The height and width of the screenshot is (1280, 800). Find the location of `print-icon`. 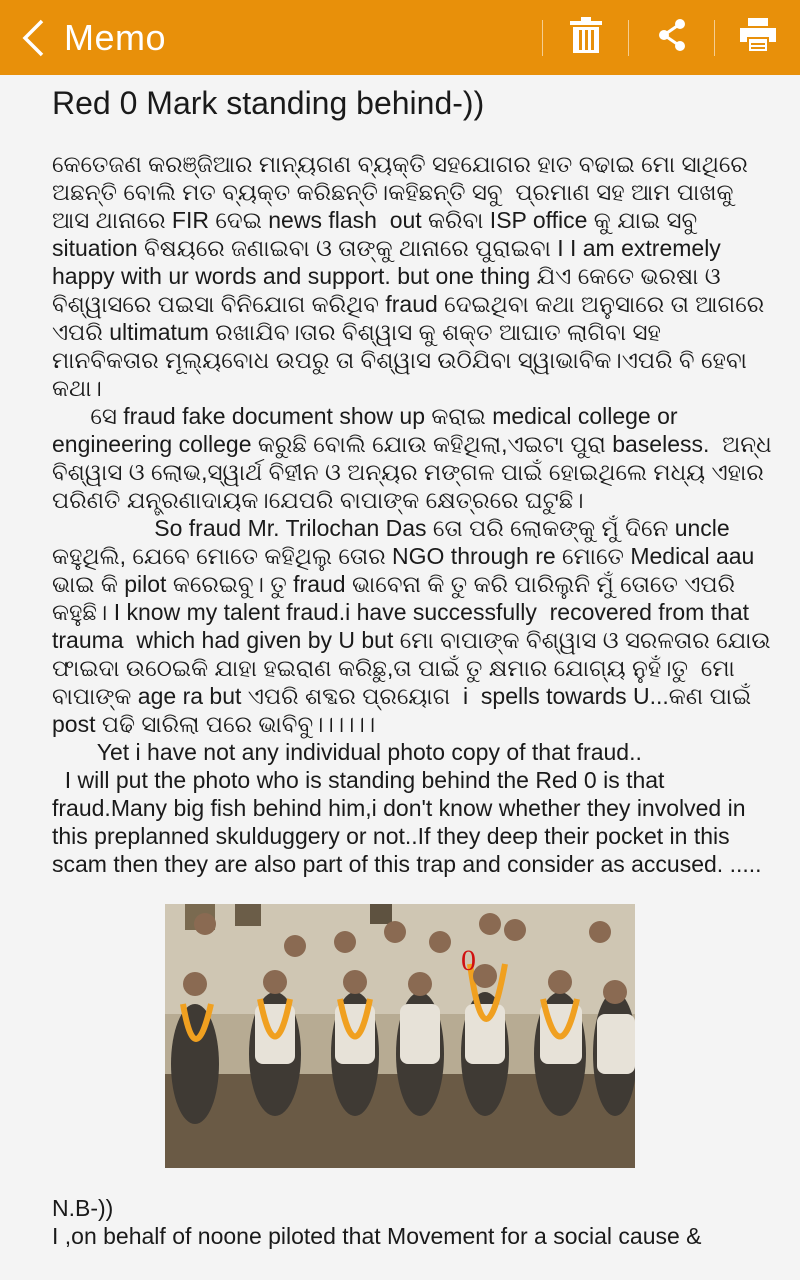

print-icon is located at coordinates (757, 37).